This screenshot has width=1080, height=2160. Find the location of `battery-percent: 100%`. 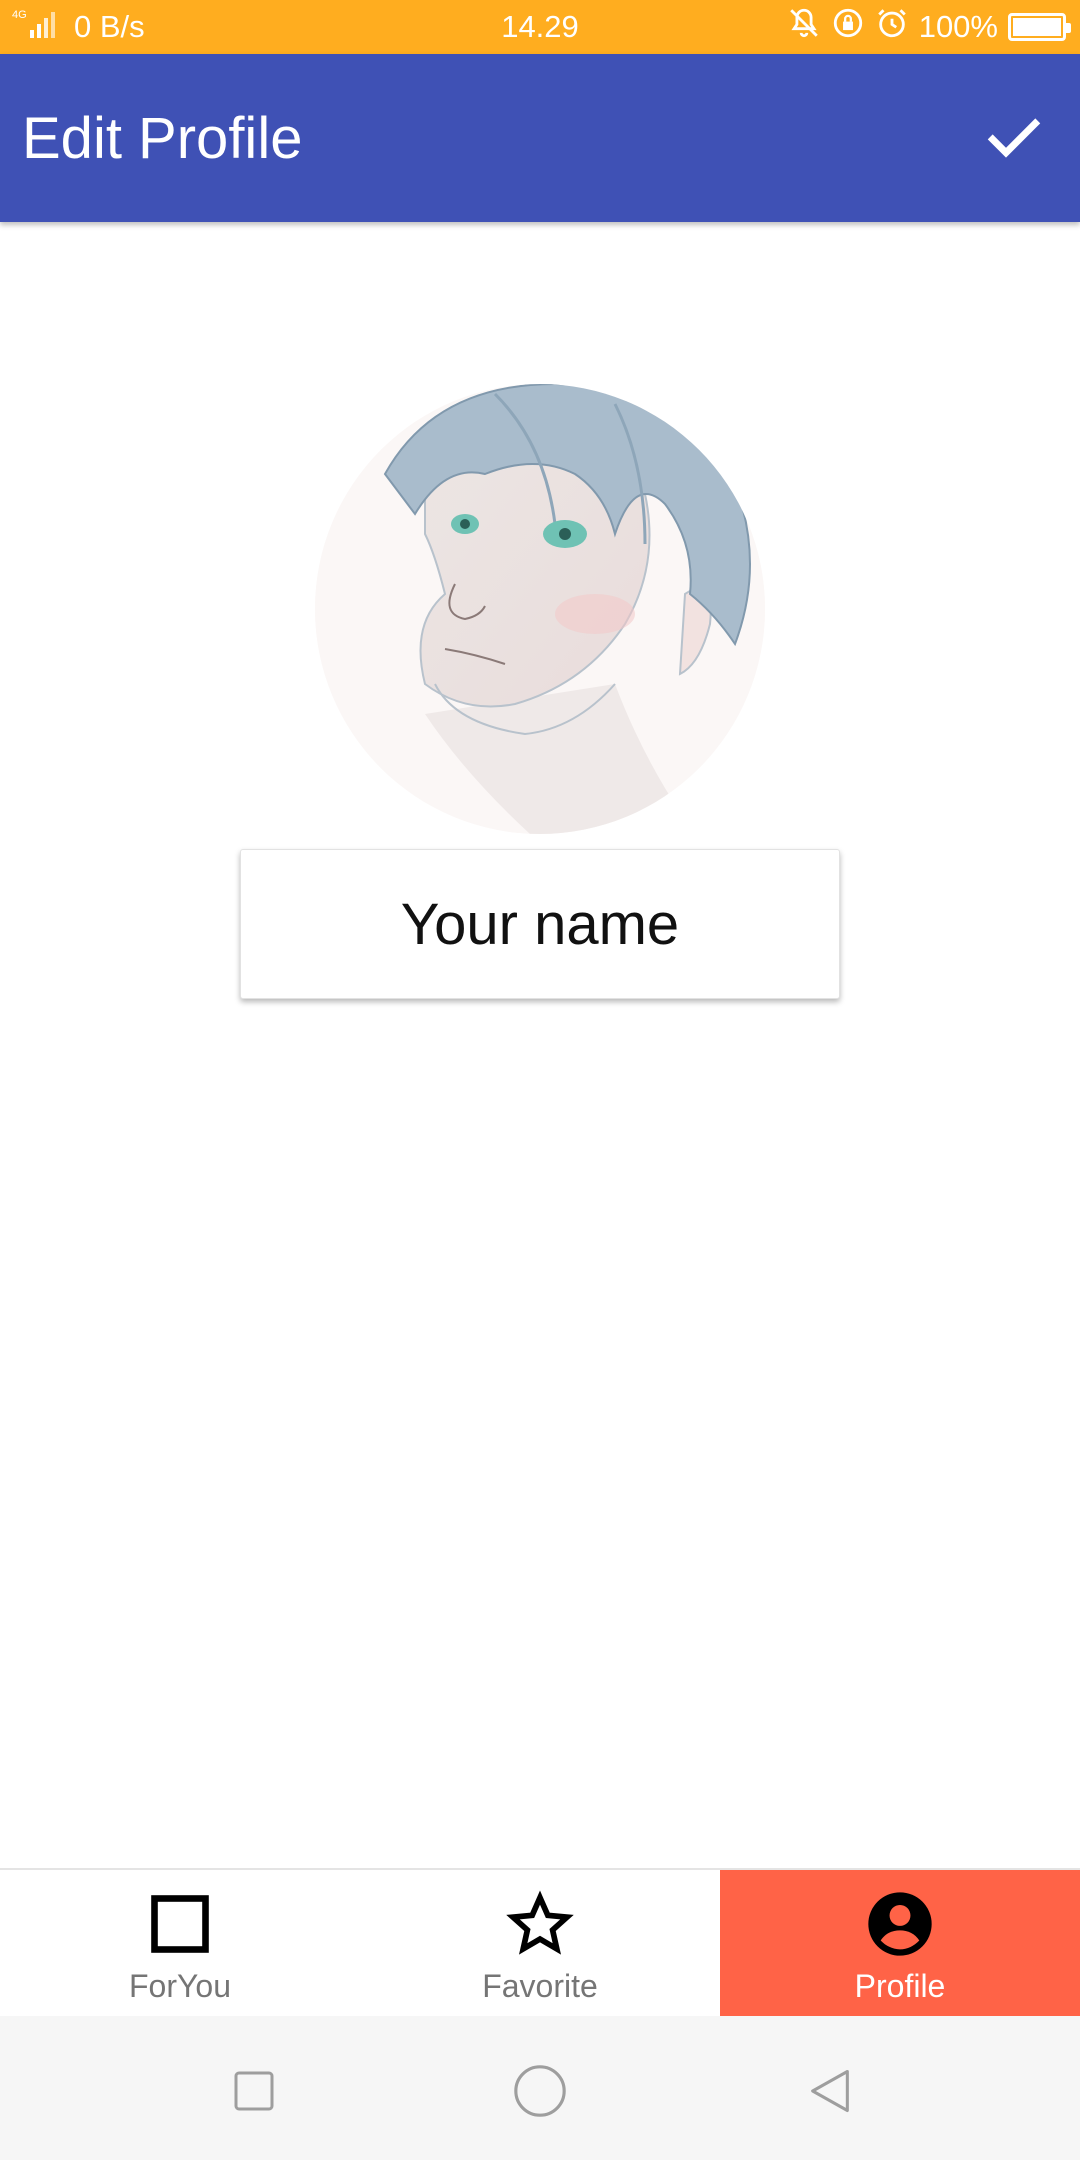

battery-percent: 100% is located at coordinates (958, 26).